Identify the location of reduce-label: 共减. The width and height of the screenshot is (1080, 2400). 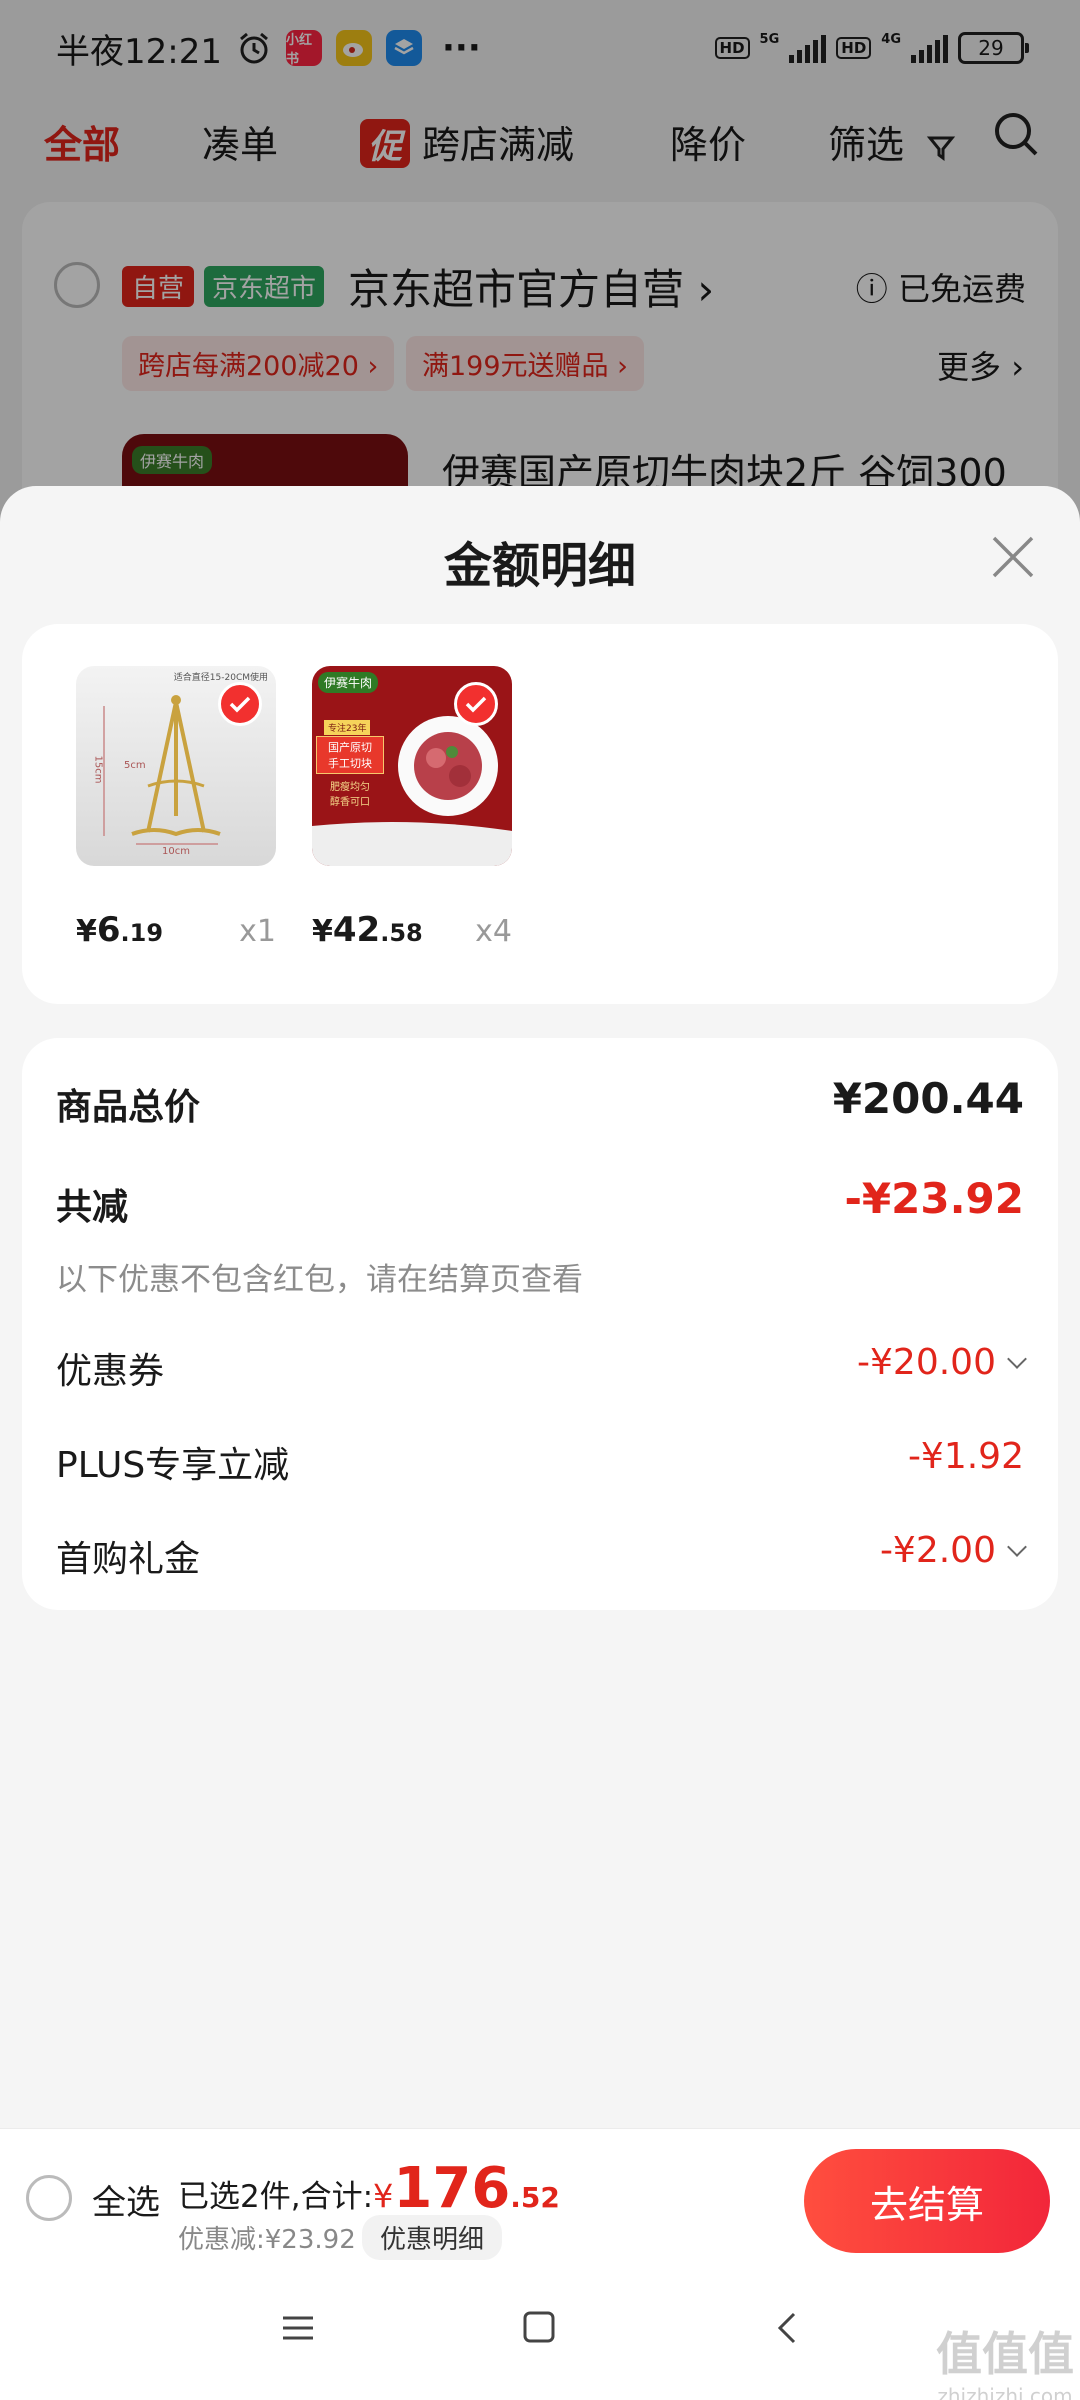
(92, 1207).